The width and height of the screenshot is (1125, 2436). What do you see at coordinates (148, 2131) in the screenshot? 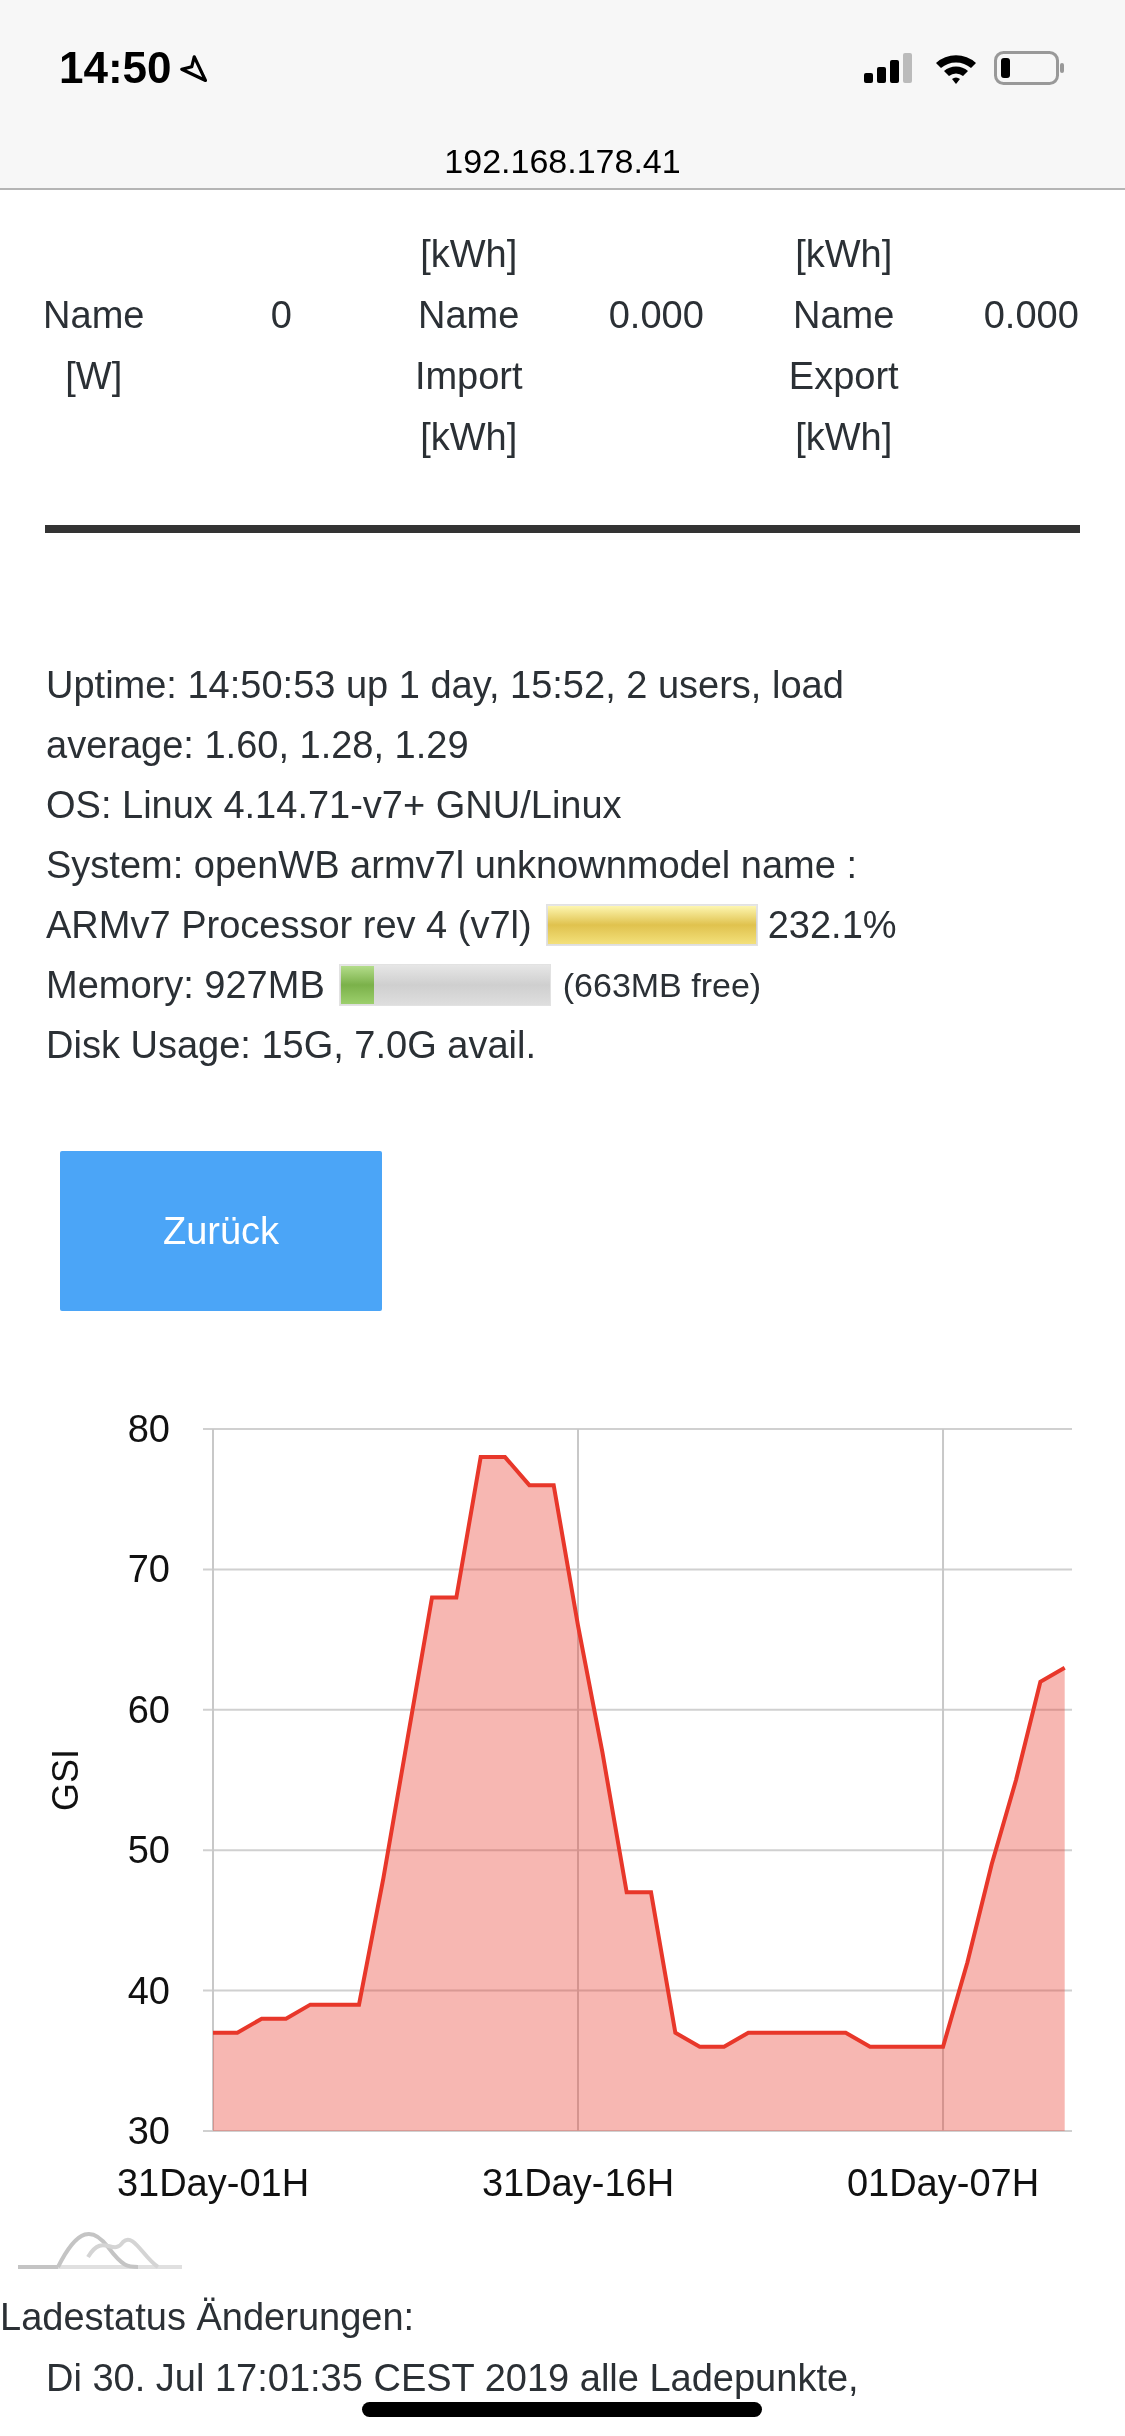
I see `y-tick-label: 30` at bounding box center [148, 2131].